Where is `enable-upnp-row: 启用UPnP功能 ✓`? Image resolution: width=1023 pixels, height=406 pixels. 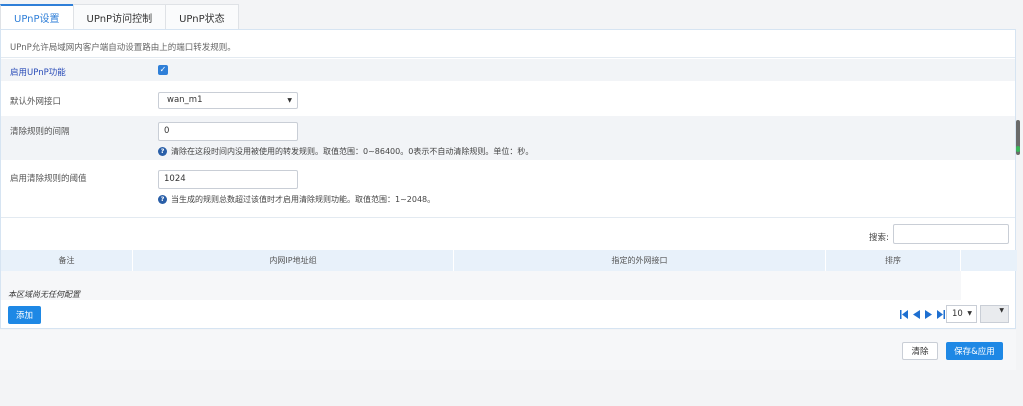 enable-upnp-row: 启用UPnP功能 ✓ is located at coordinates (508, 70).